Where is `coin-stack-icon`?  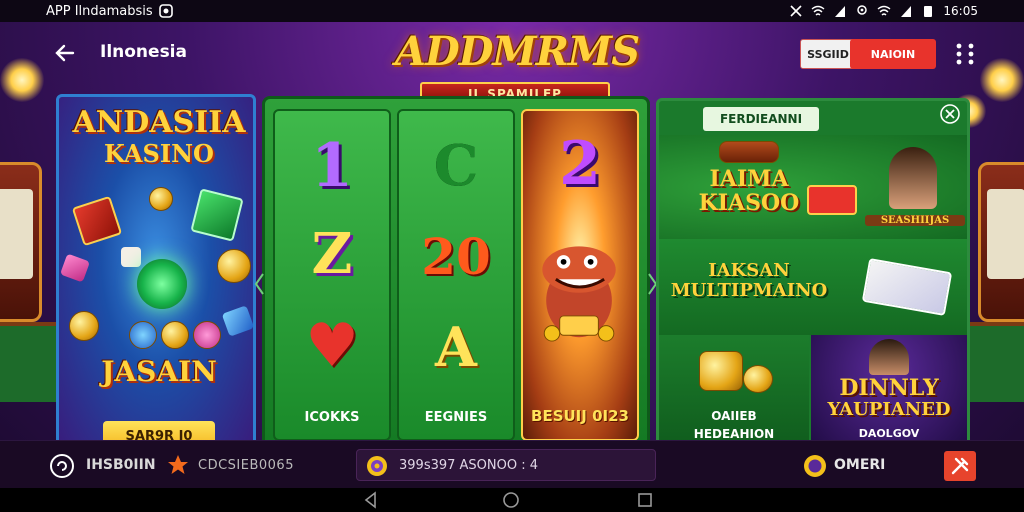 coin-stack-icon is located at coordinates (721, 371).